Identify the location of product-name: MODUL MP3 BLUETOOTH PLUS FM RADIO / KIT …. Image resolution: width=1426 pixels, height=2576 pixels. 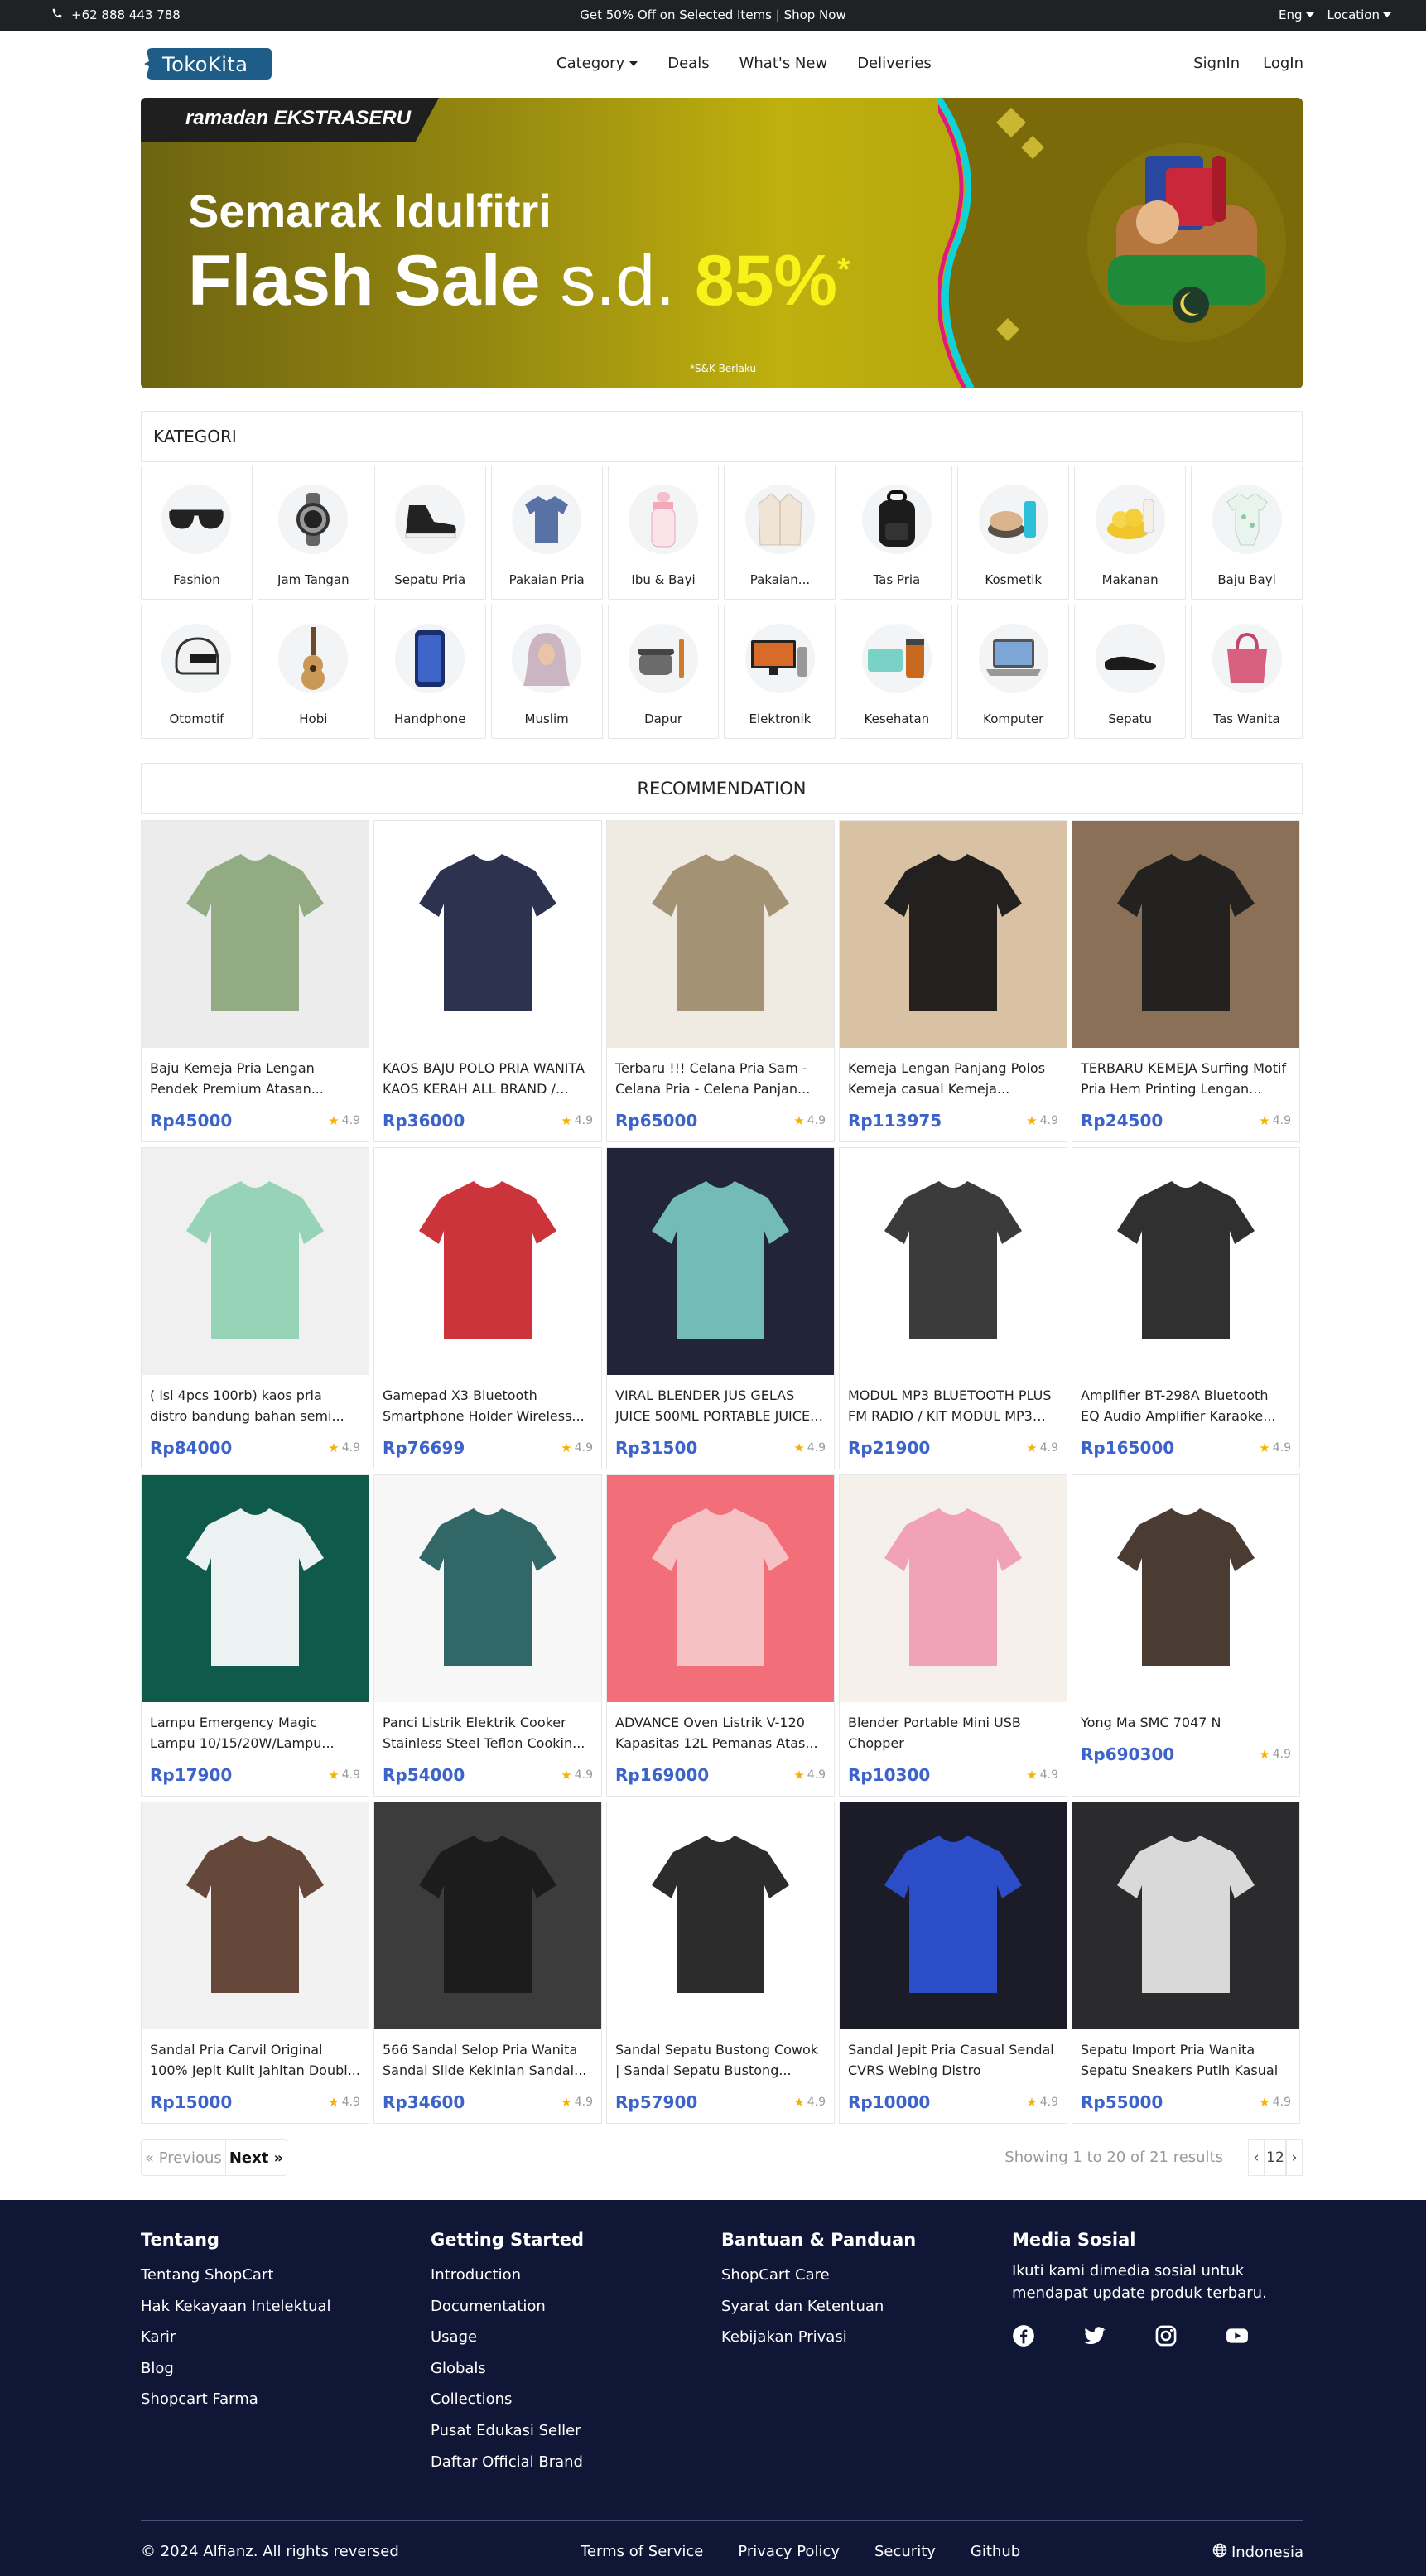
(953, 1405).